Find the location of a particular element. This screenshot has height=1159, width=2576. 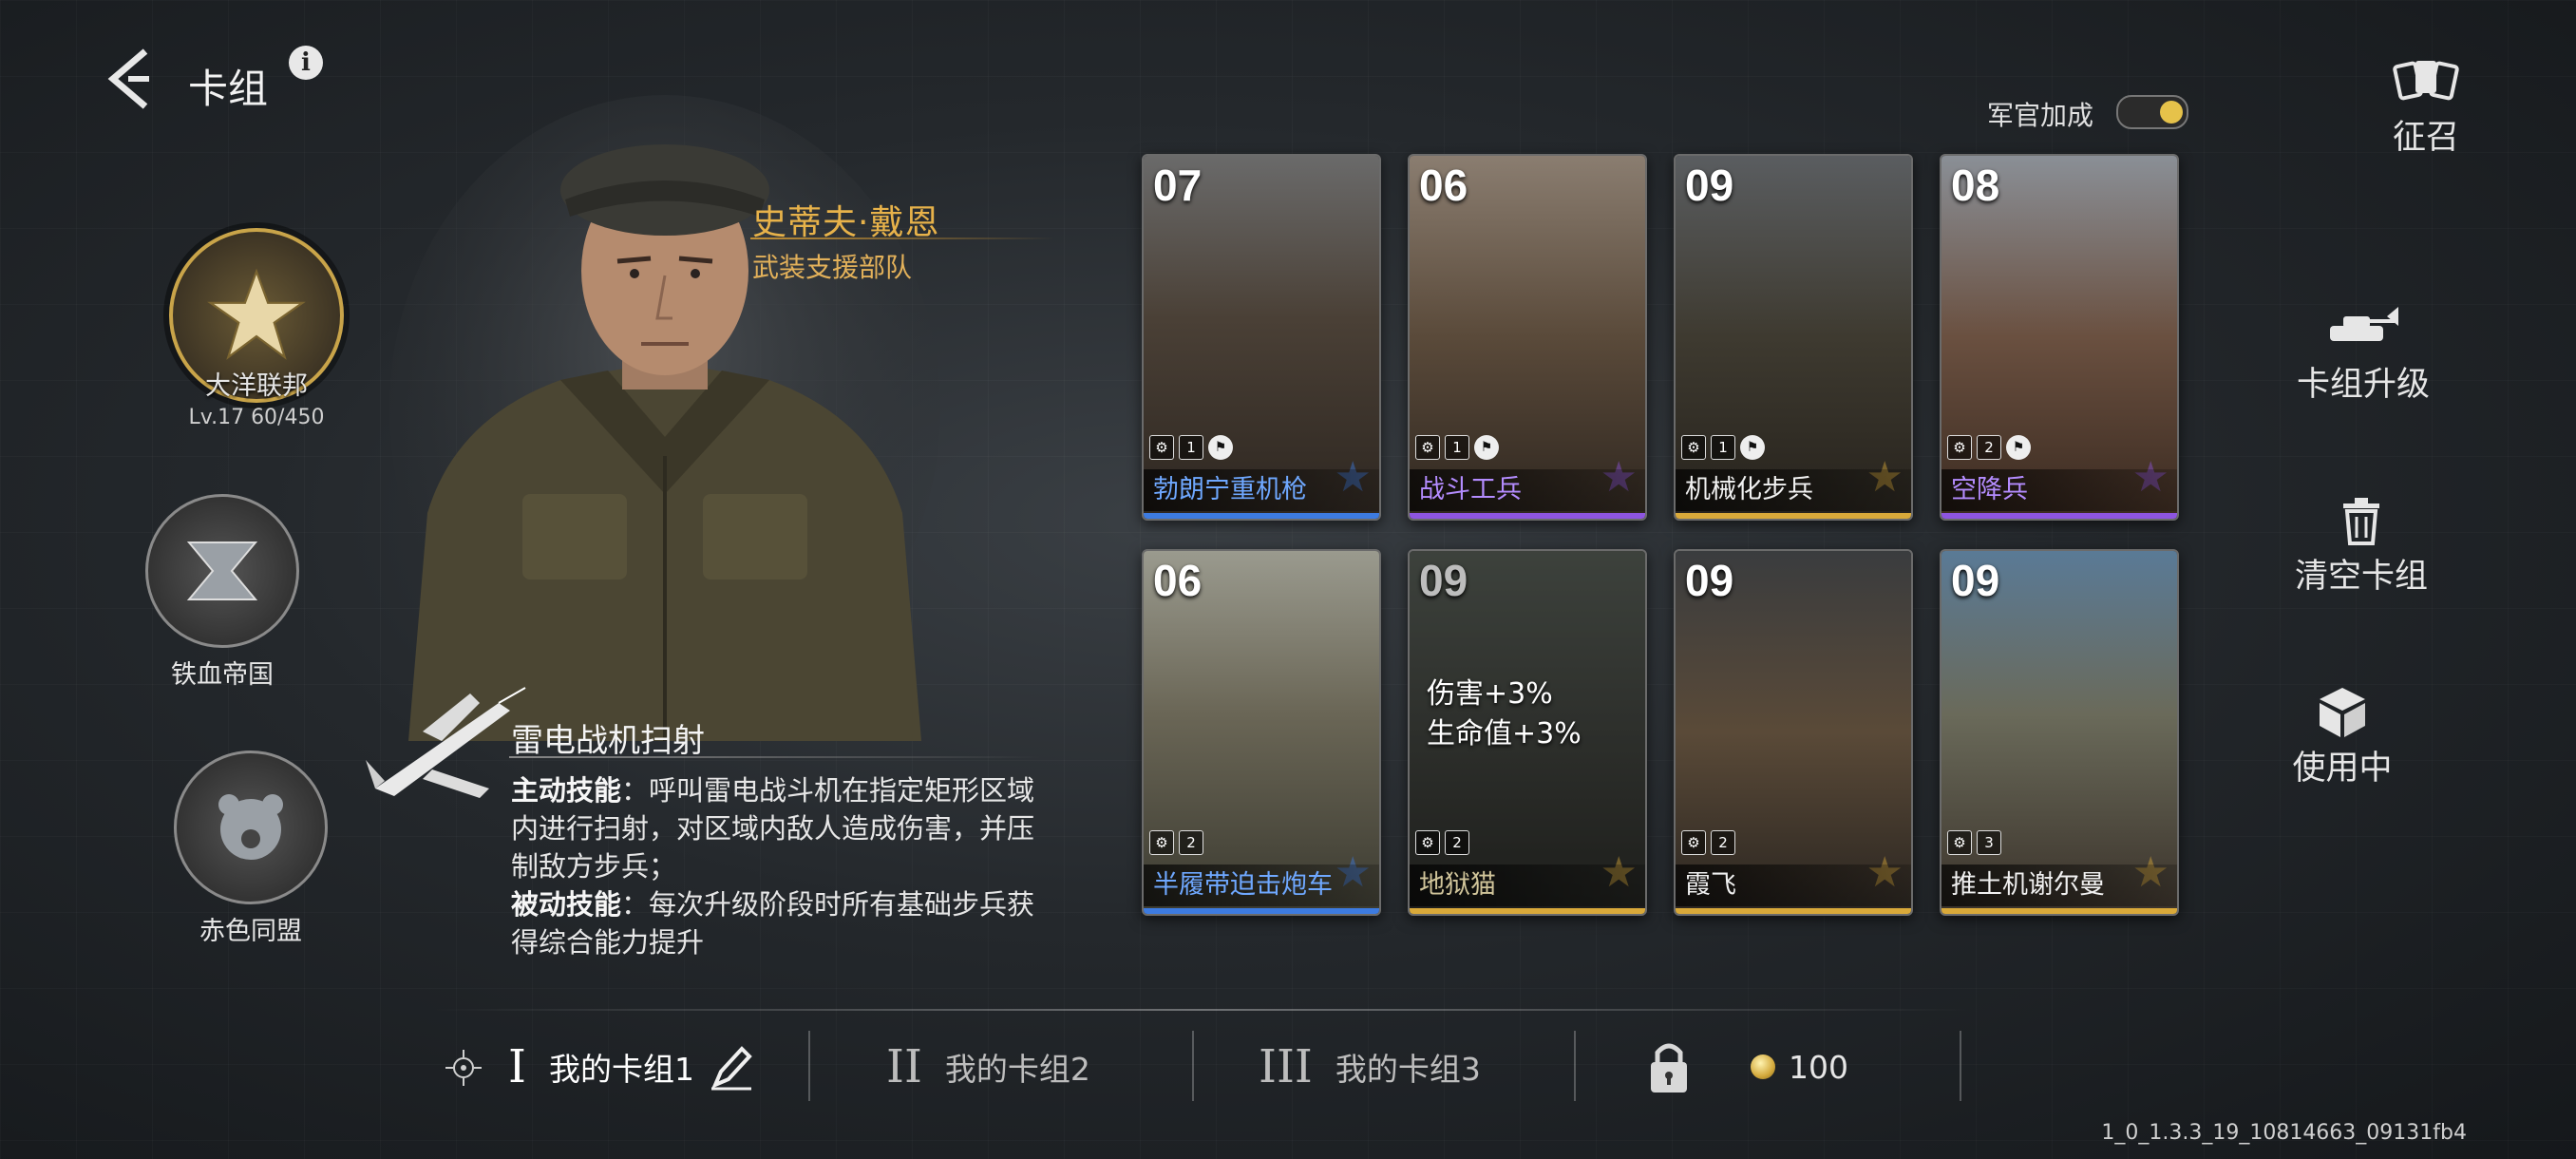

page-title: 卡组 is located at coordinates (228, 89).